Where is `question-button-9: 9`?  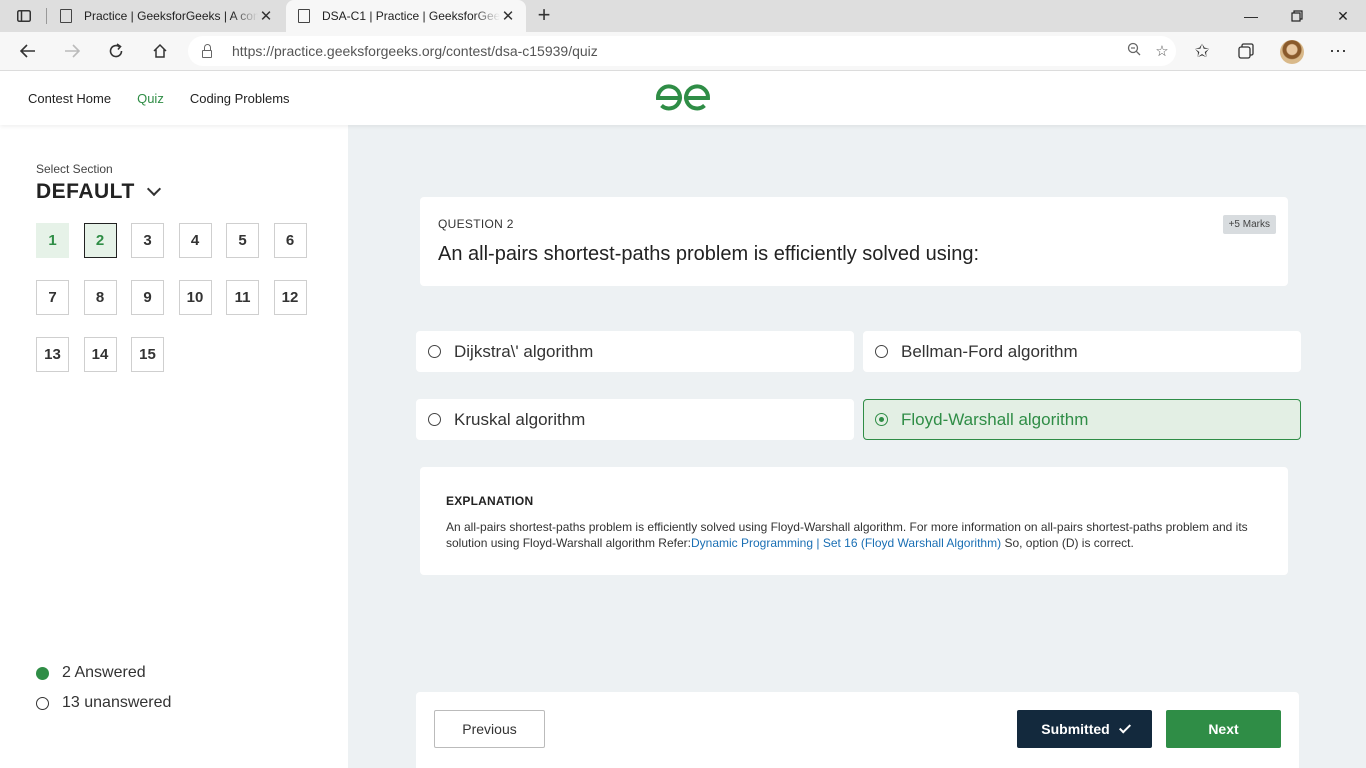
question-button-9: 9 is located at coordinates (147, 297).